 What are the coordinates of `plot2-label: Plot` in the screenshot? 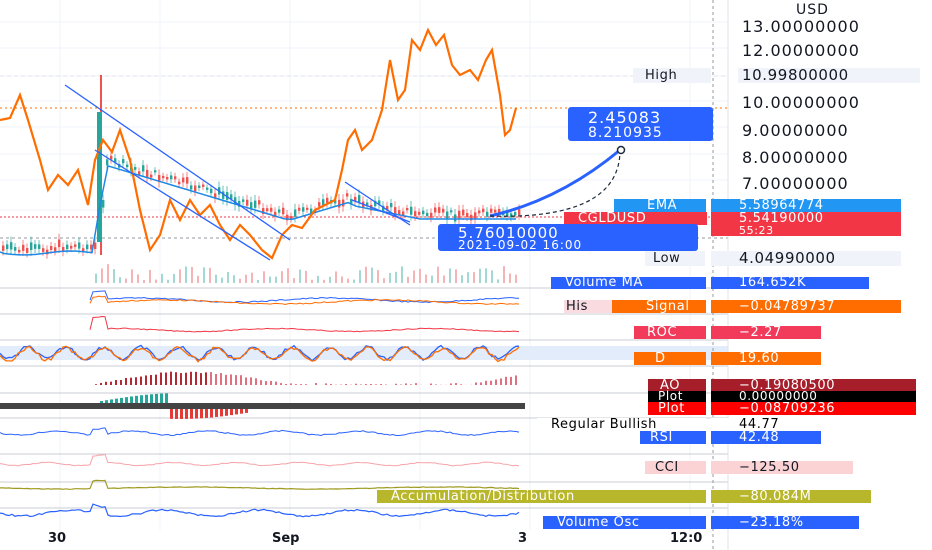 It's located at (677, 408).